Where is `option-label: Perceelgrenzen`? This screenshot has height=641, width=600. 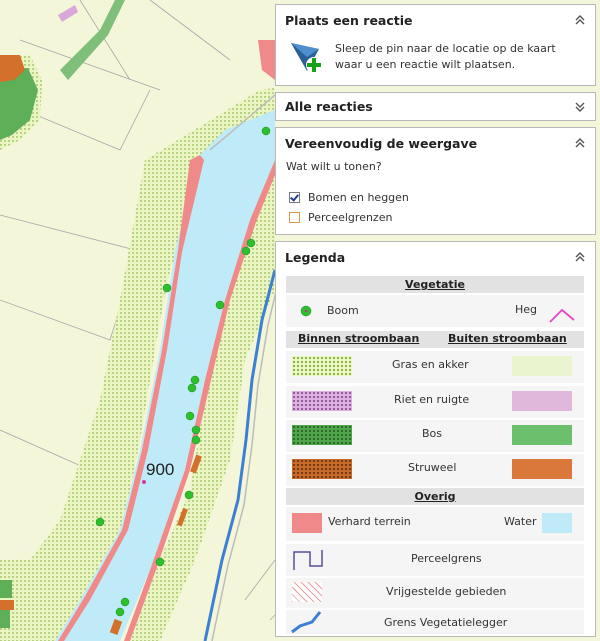
option-label: Perceelgrenzen is located at coordinates (350, 217).